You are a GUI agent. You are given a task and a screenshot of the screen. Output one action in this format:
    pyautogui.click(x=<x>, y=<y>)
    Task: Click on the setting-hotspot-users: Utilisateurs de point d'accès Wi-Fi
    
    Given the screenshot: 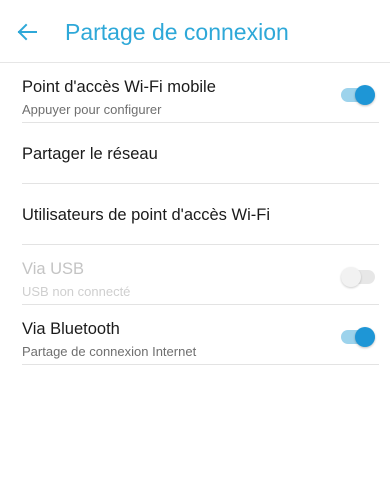 What is the action you would take?
    pyautogui.click(x=200, y=214)
    